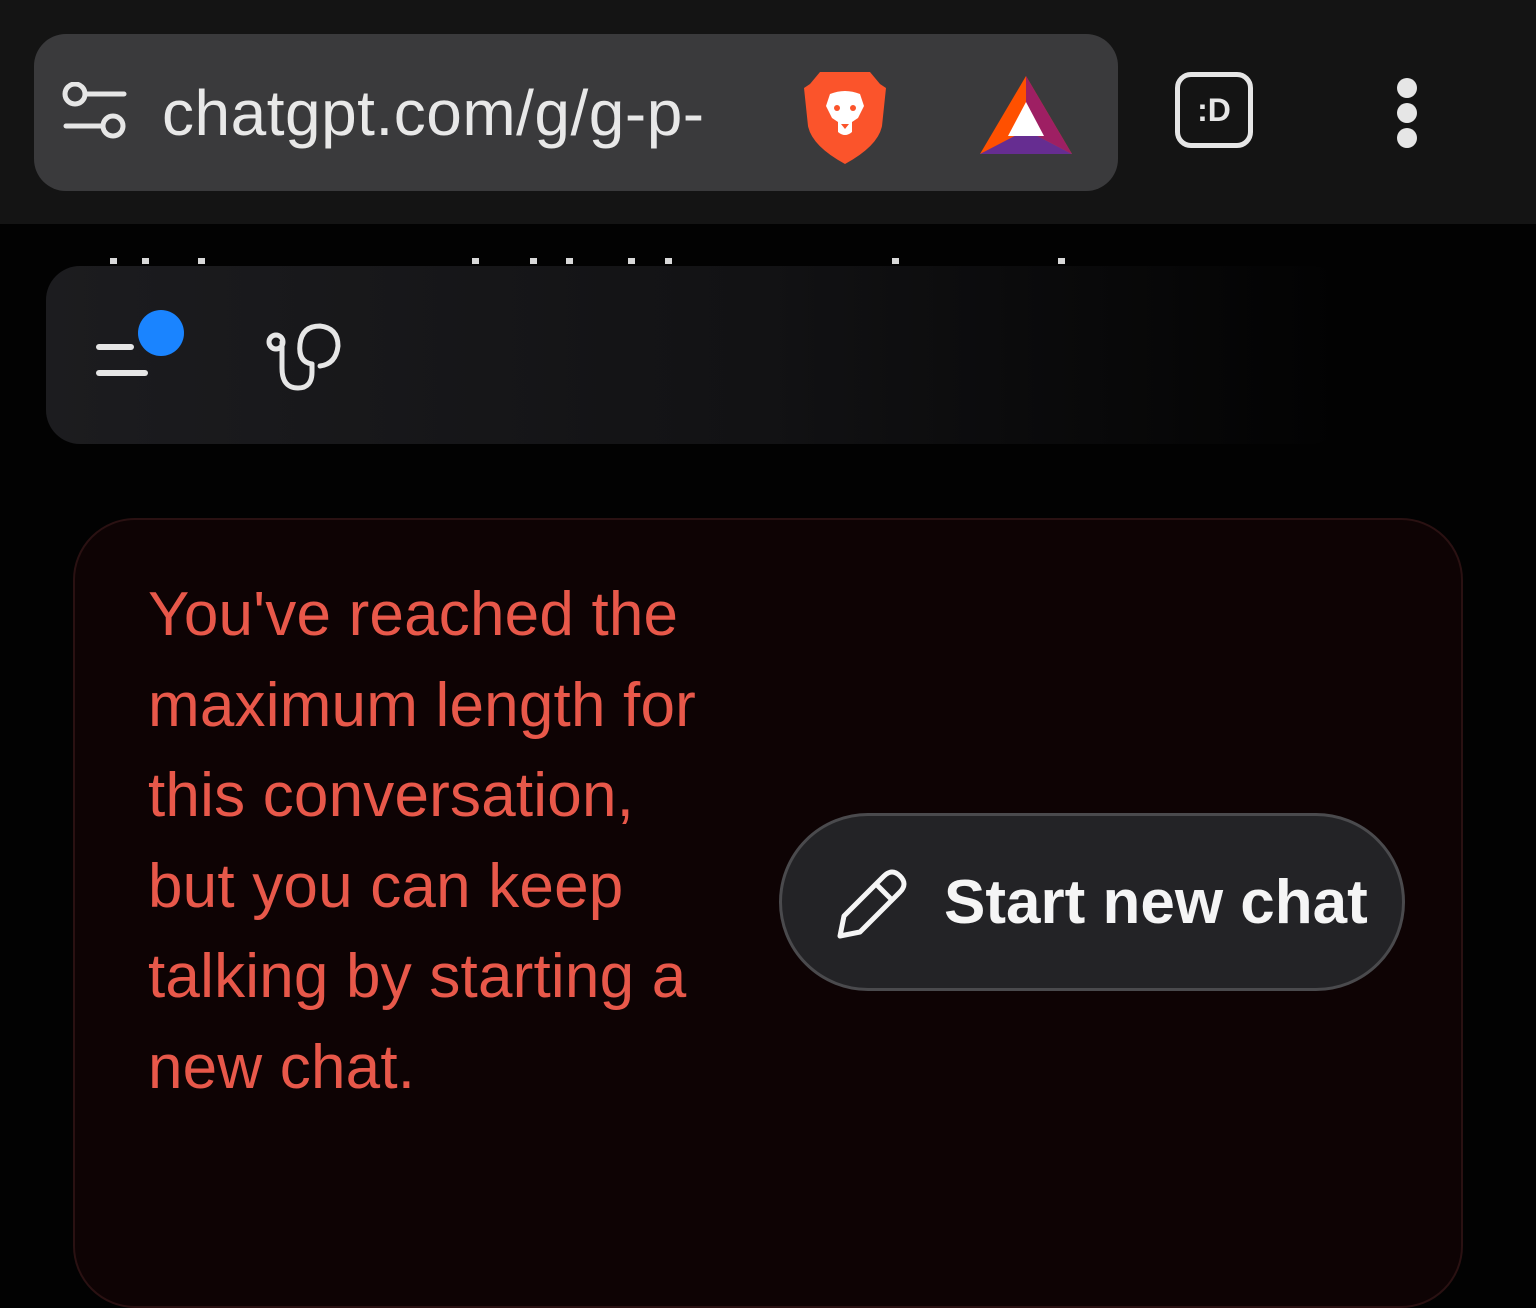 Image resolution: width=1536 pixels, height=1308 pixels. What do you see at coordinates (1156, 902) in the screenshot?
I see `start-new-chat-label: Start new chat` at bounding box center [1156, 902].